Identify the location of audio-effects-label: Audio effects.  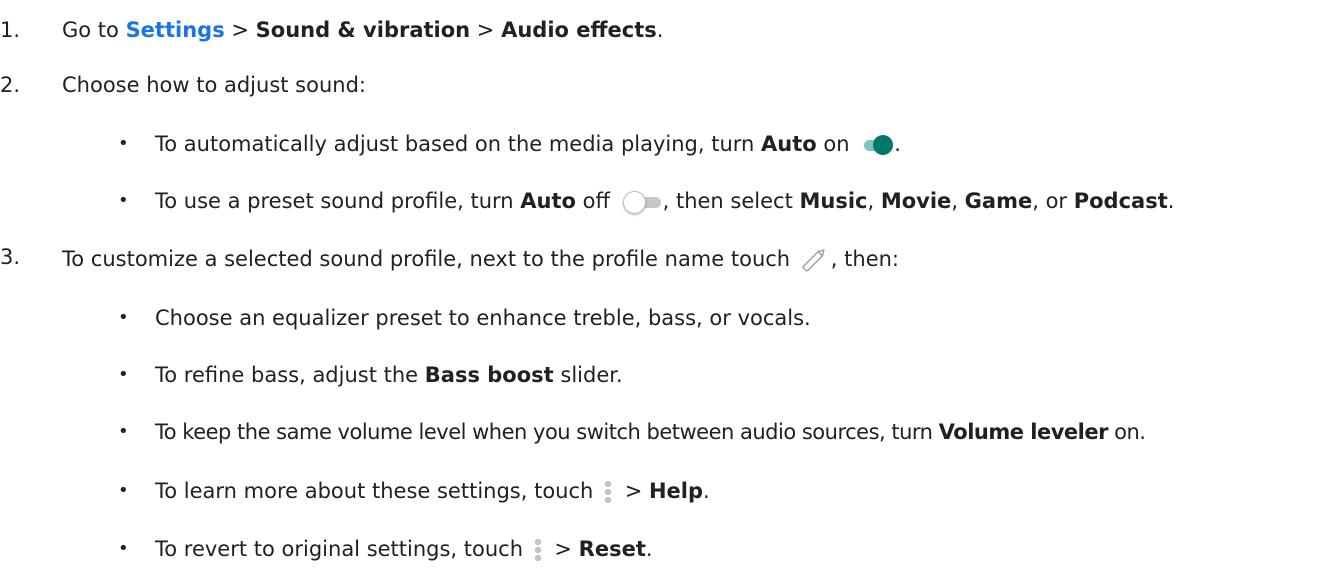
(579, 30).